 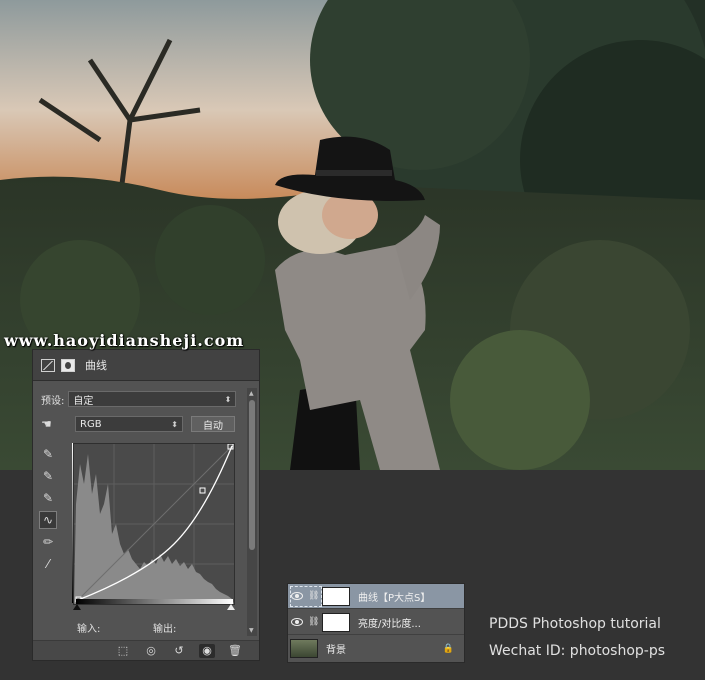 What do you see at coordinates (48, 564) in the screenshot?
I see `smooth-icon: ⁄` at bounding box center [48, 564].